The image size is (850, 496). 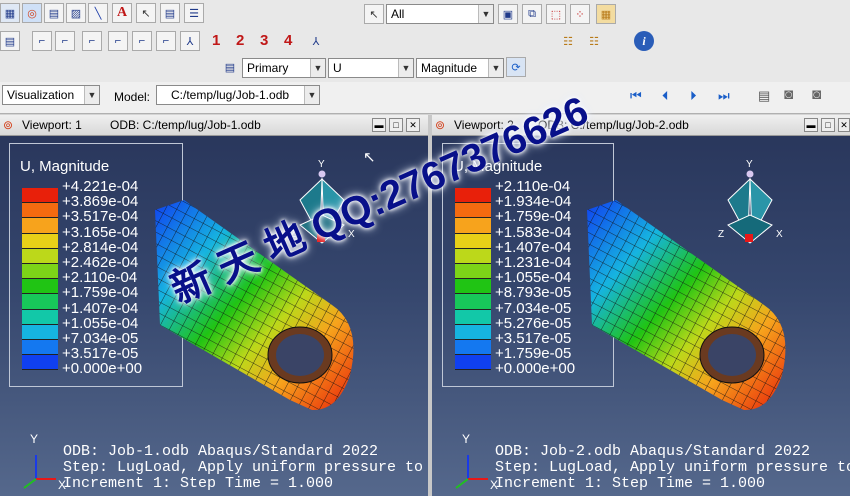 What do you see at coordinates (594, 41) in the screenshot?
I see `ladder-icon: ☷` at bounding box center [594, 41].